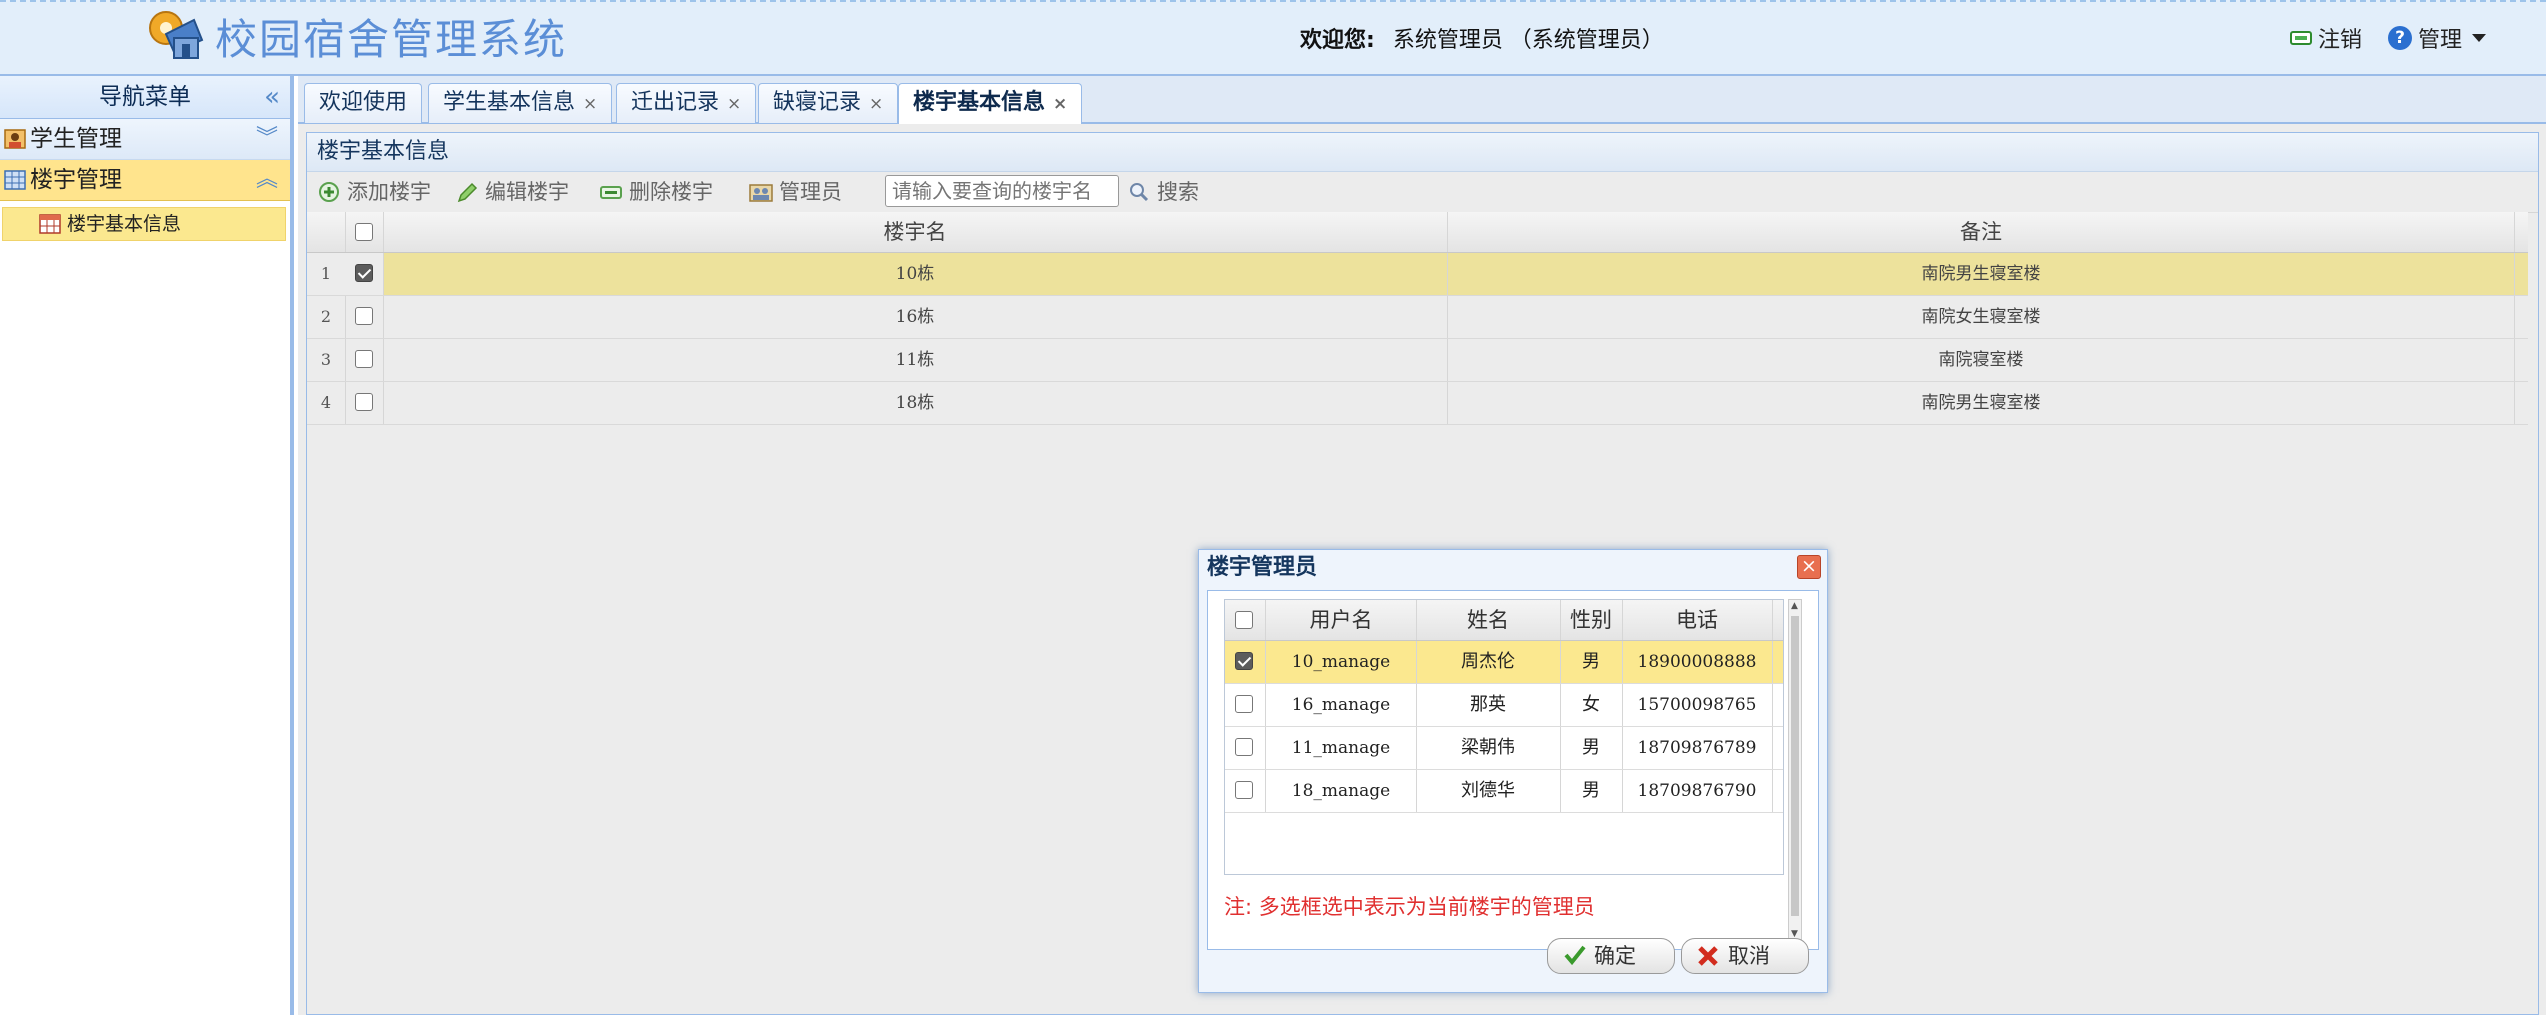 The width and height of the screenshot is (2546, 1015). Describe the element at coordinates (267, 139) in the screenshot. I see `expand-down-icon: ︾` at that location.